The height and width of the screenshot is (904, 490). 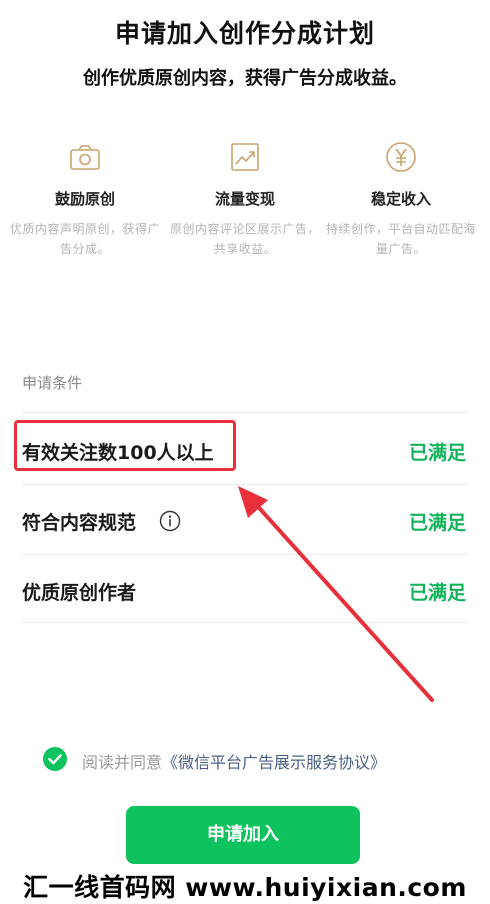 I want to click on agreement-text: 阅读并同意《微信平台广告展示服务协议》, so click(x=234, y=761).